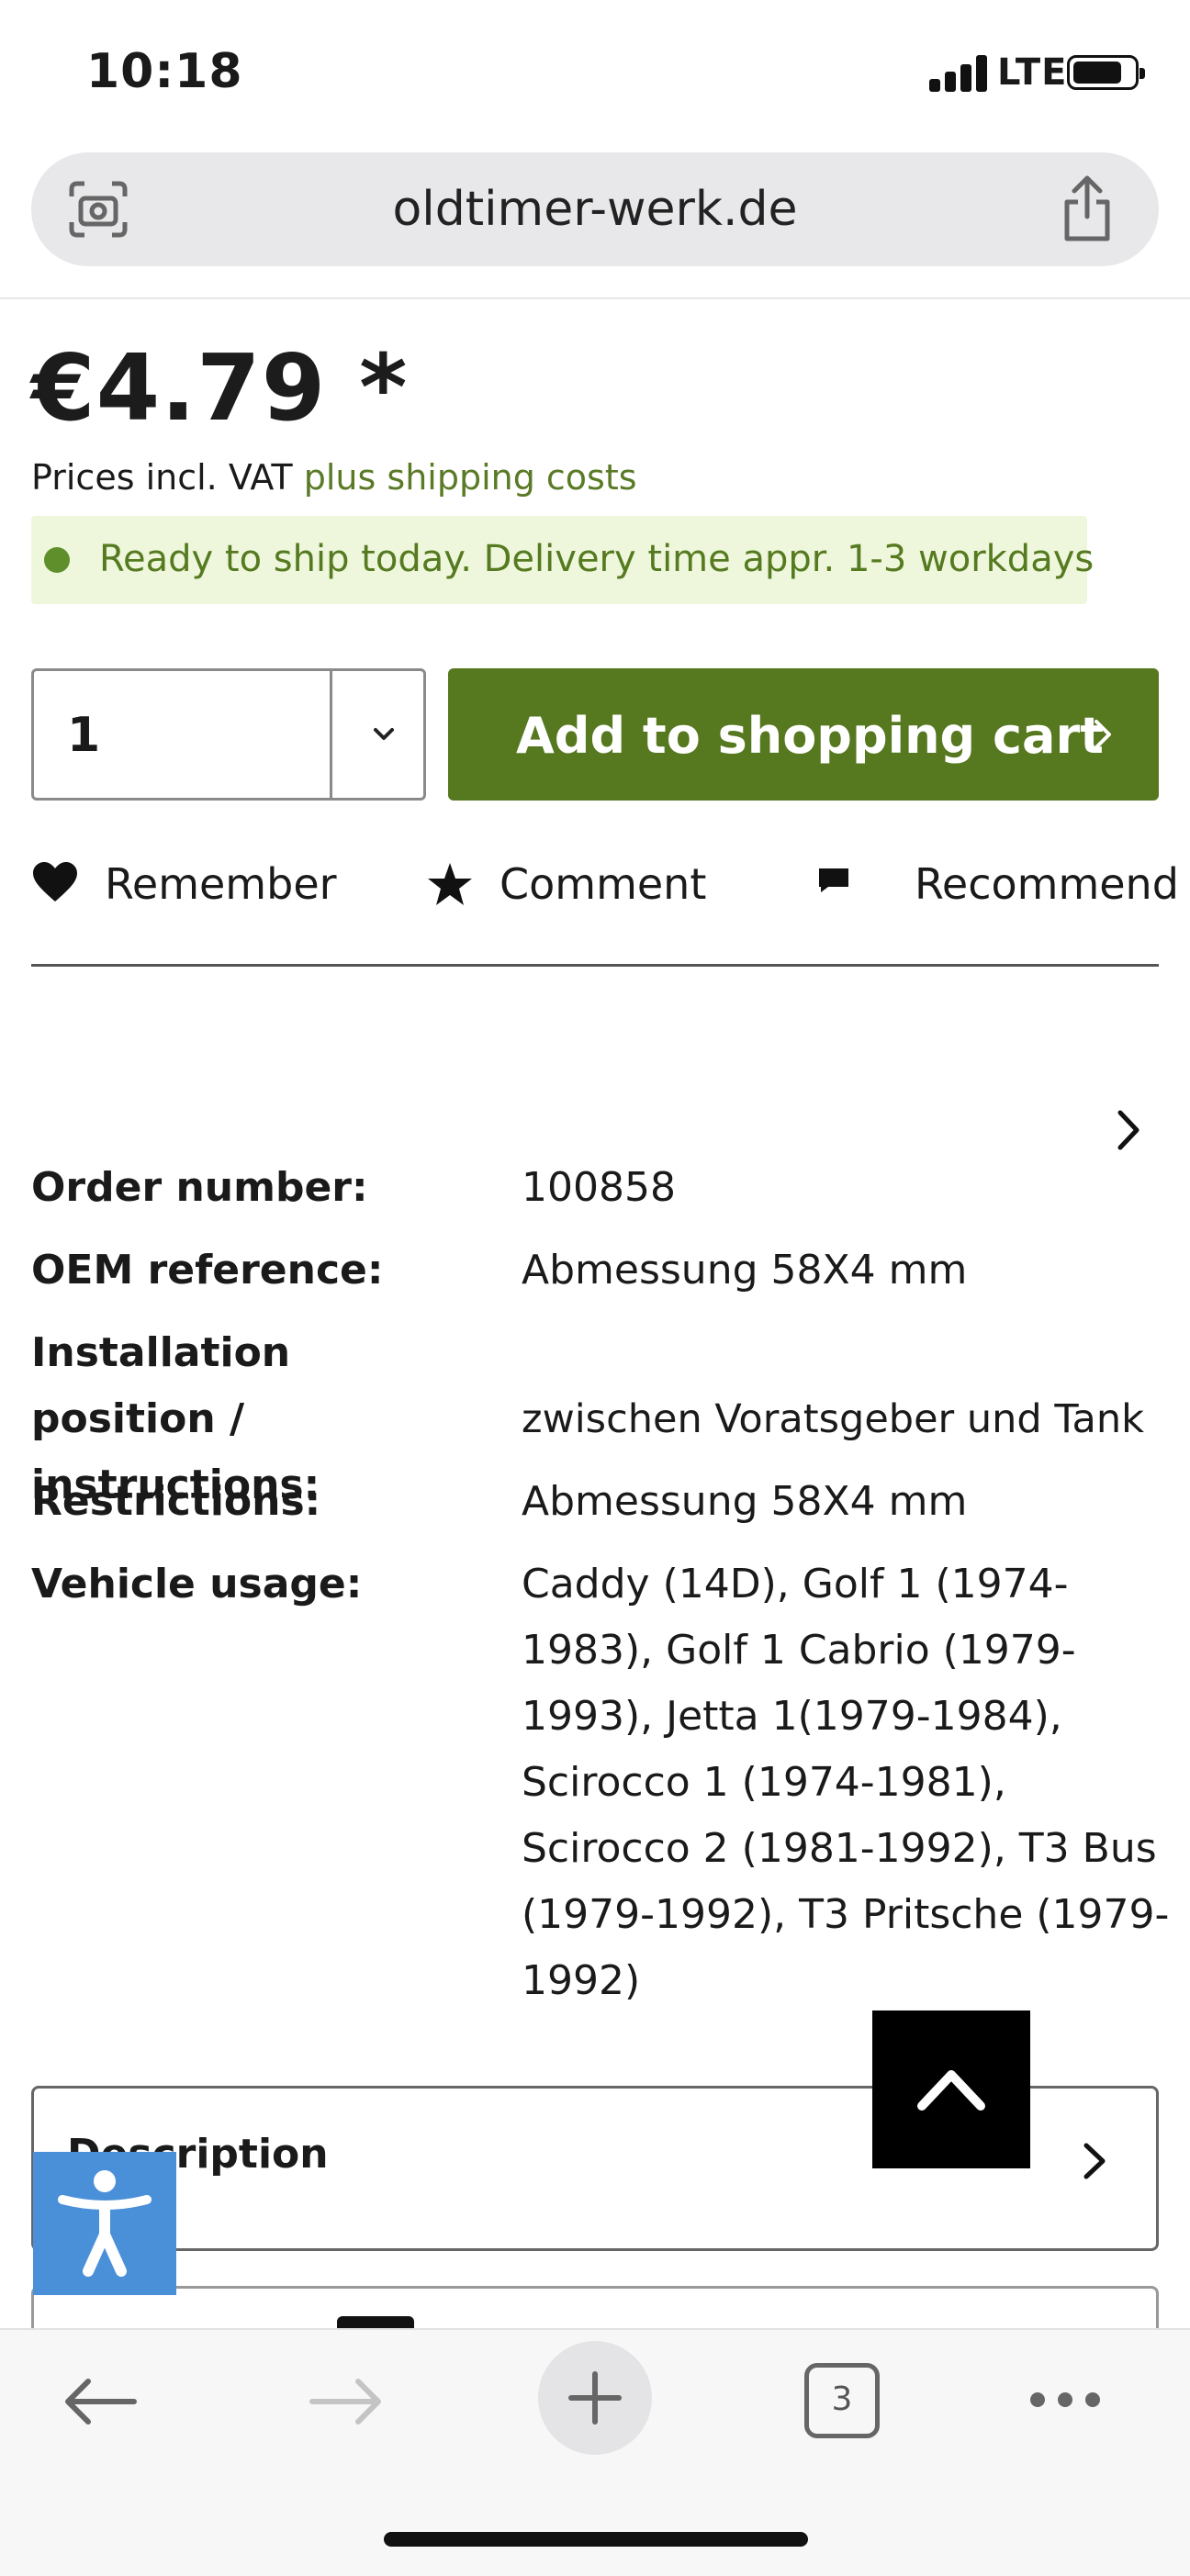 This screenshot has width=1190, height=2576. I want to click on accessibility-button, so click(104, 2223).